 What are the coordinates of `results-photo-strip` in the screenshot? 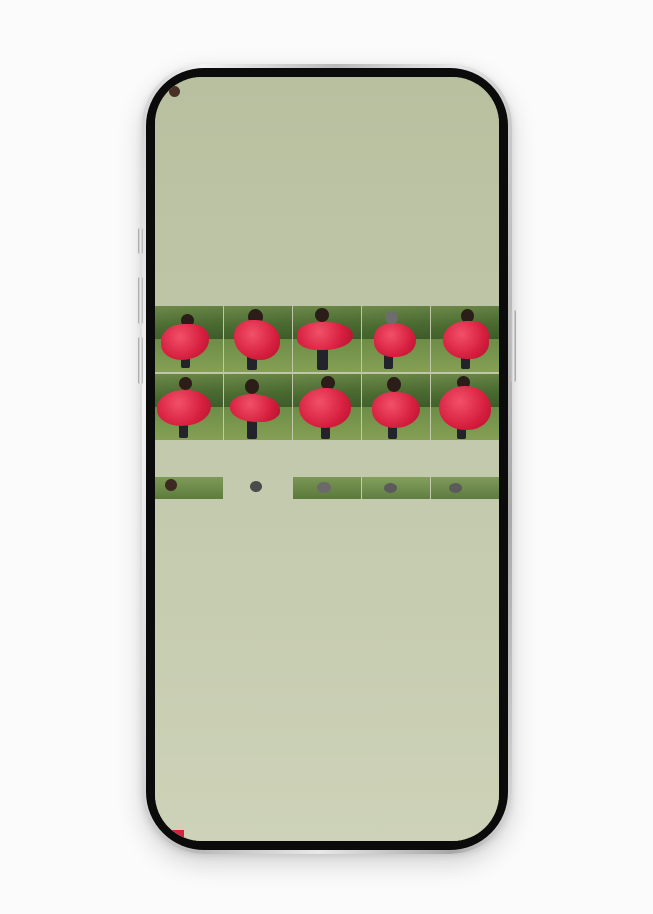 It's located at (327, 487).